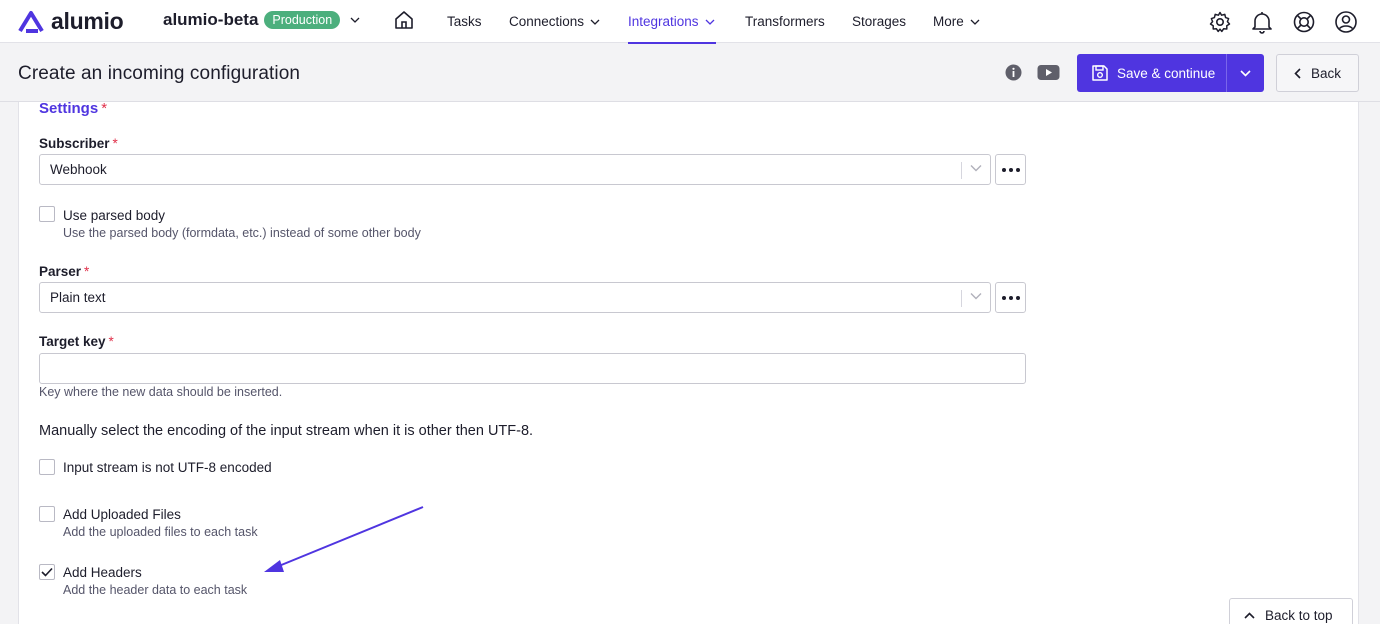  I want to click on subscriber-options-button, so click(1010, 169).